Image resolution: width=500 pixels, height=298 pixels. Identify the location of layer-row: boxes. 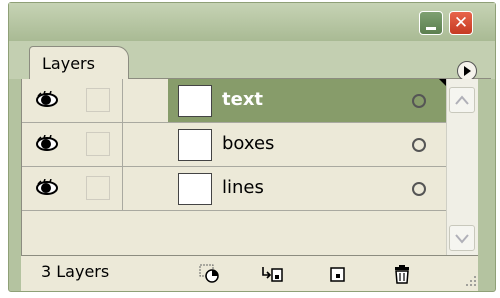
(234, 145).